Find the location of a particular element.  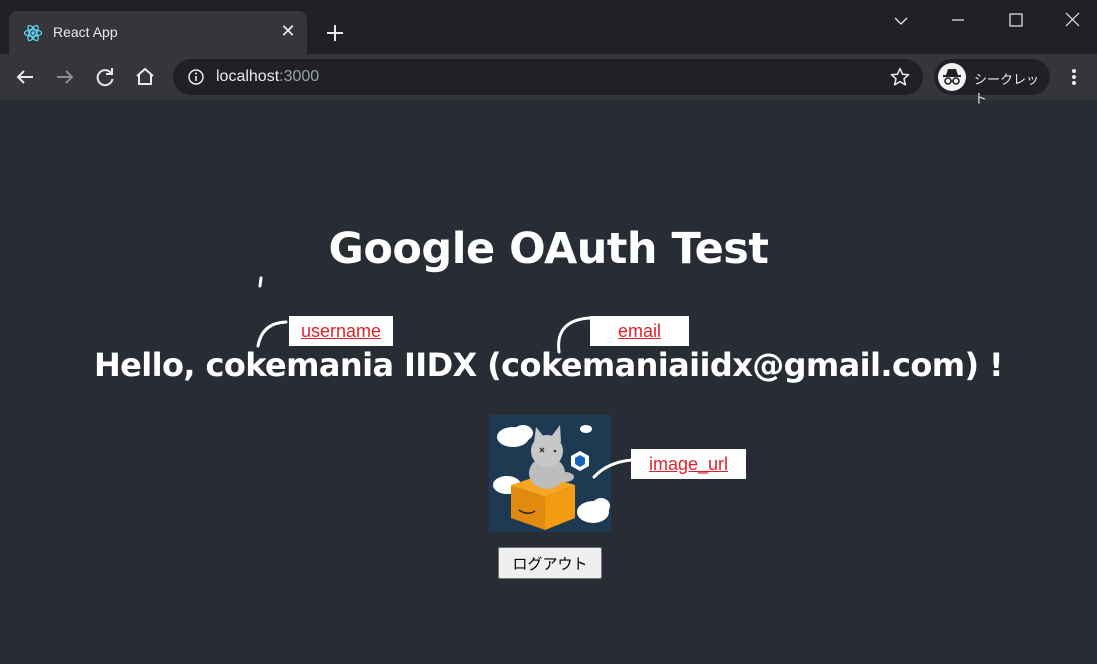

image-url-annotation-label: image_url is located at coordinates (688, 464).